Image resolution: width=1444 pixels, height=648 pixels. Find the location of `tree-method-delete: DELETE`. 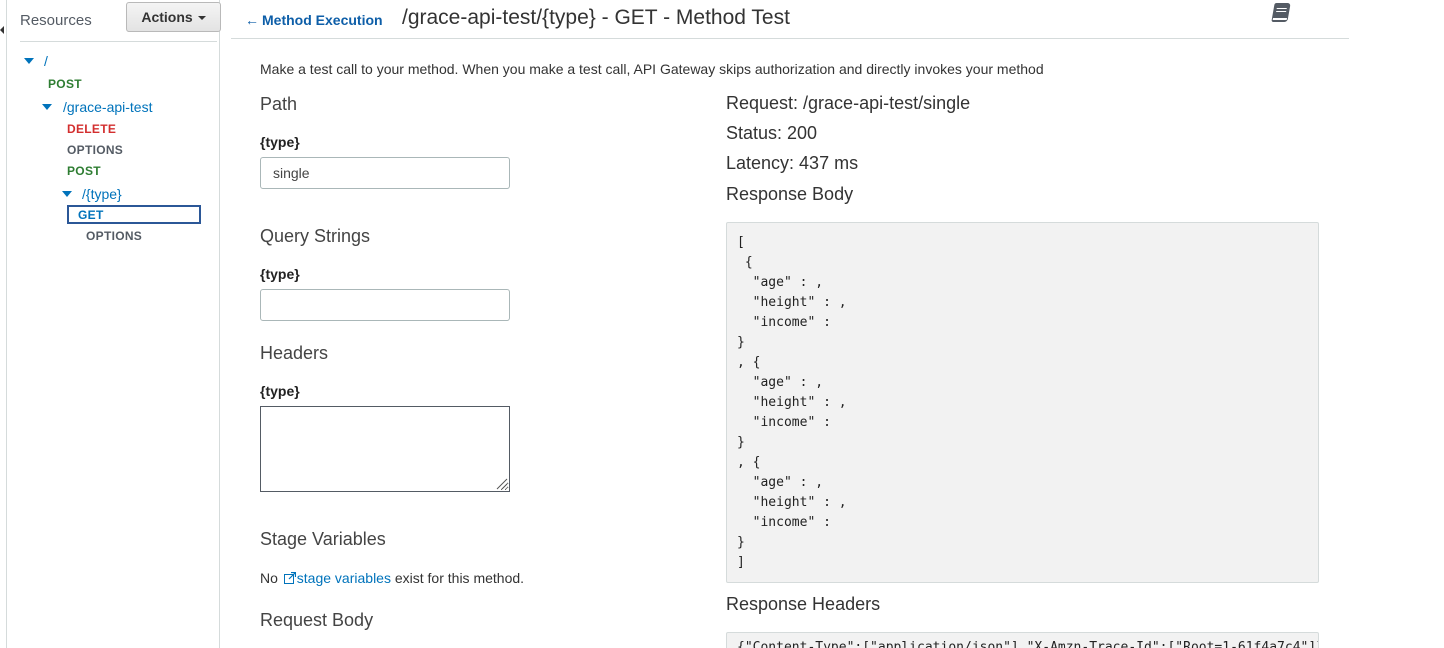

tree-method-delete: DELETE is located at coordinates (91, 129).